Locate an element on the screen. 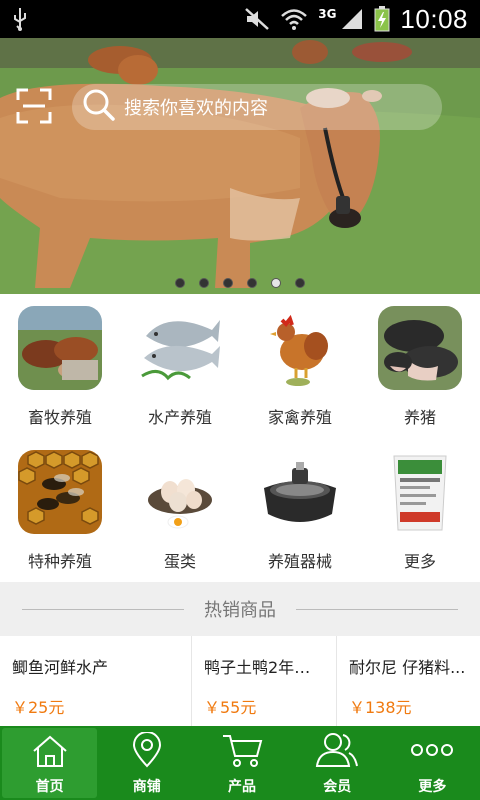  feeder-image is located at coordinates (300, 492).